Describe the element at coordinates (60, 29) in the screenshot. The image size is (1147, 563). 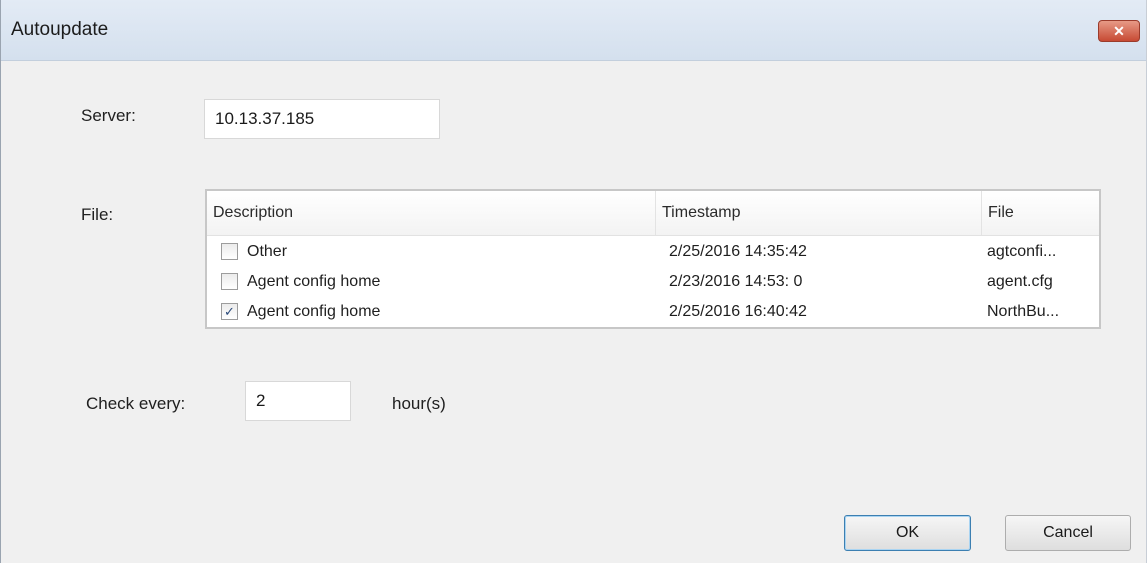
I see `window-title: Autoupdate` at that location.